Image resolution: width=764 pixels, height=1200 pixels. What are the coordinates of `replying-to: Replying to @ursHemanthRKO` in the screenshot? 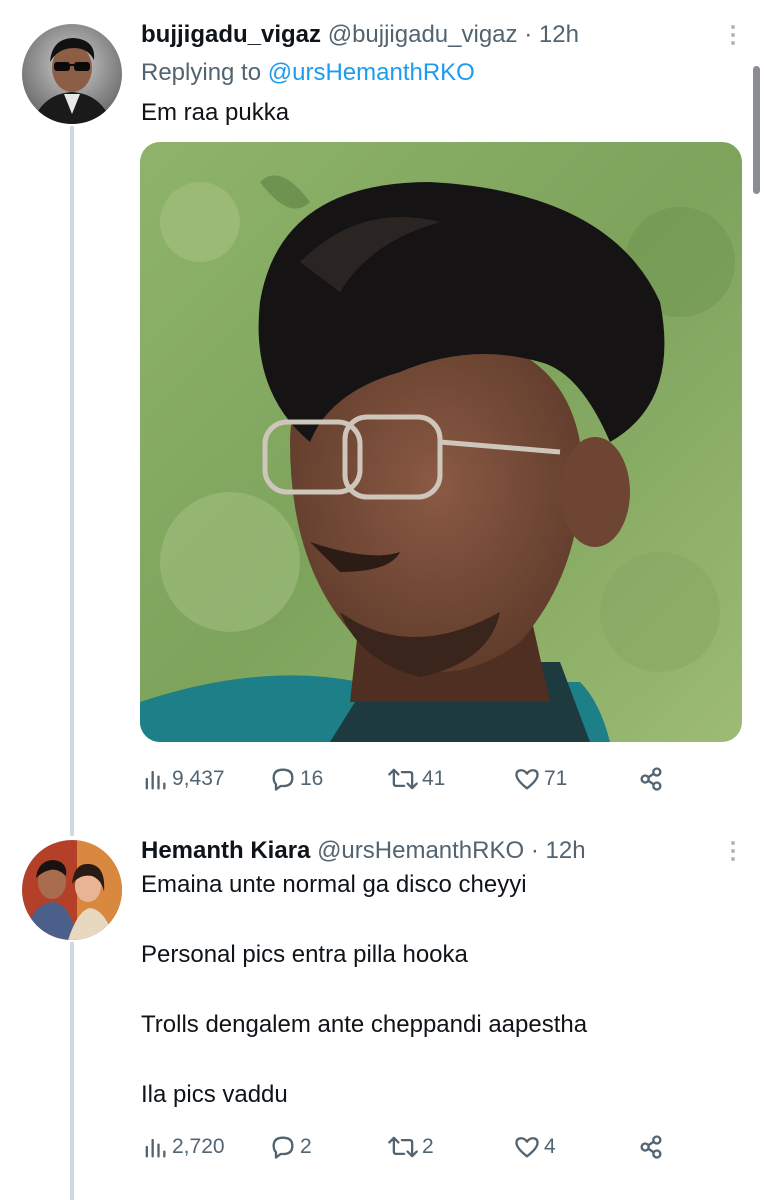 It's located at (440, 73).